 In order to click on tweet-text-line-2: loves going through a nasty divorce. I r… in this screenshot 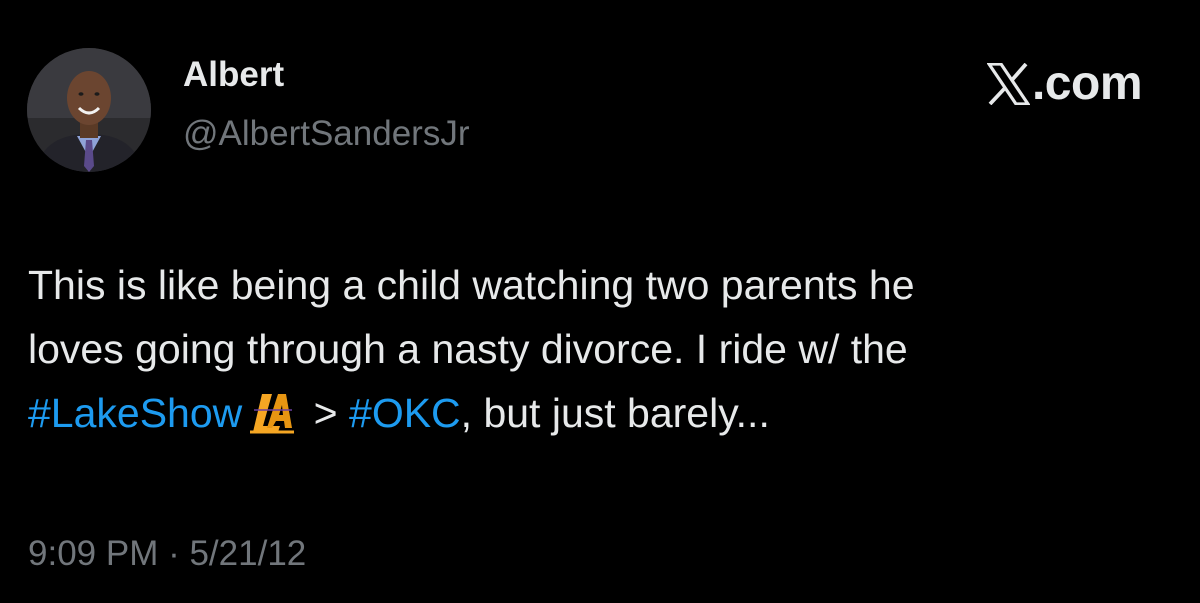, I will do `click(468, 349)`.